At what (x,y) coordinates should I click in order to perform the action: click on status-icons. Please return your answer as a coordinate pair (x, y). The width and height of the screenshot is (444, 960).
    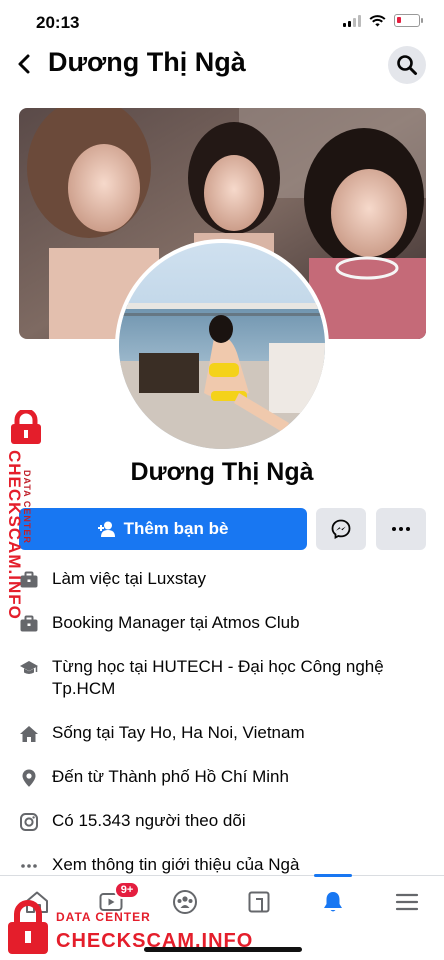
    Looking at the image, I should click on (383, 20).